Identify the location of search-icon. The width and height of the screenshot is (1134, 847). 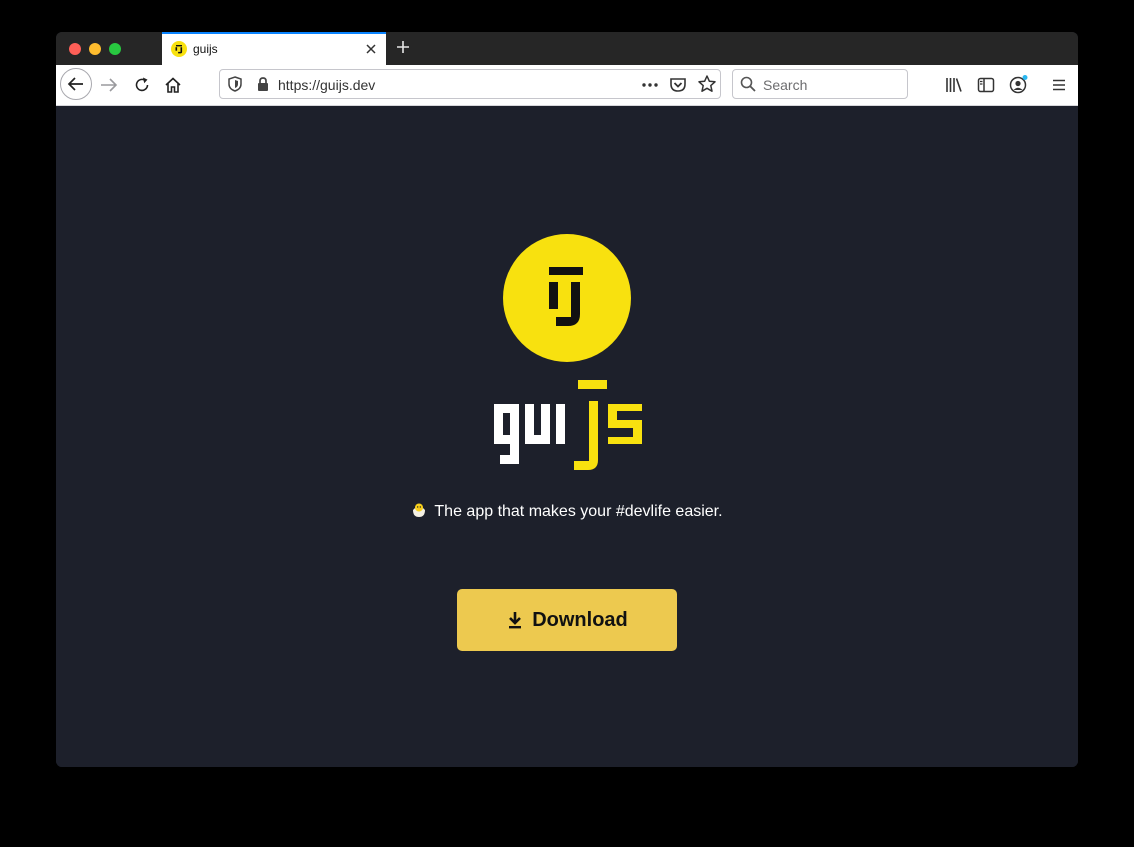
(749, 85).